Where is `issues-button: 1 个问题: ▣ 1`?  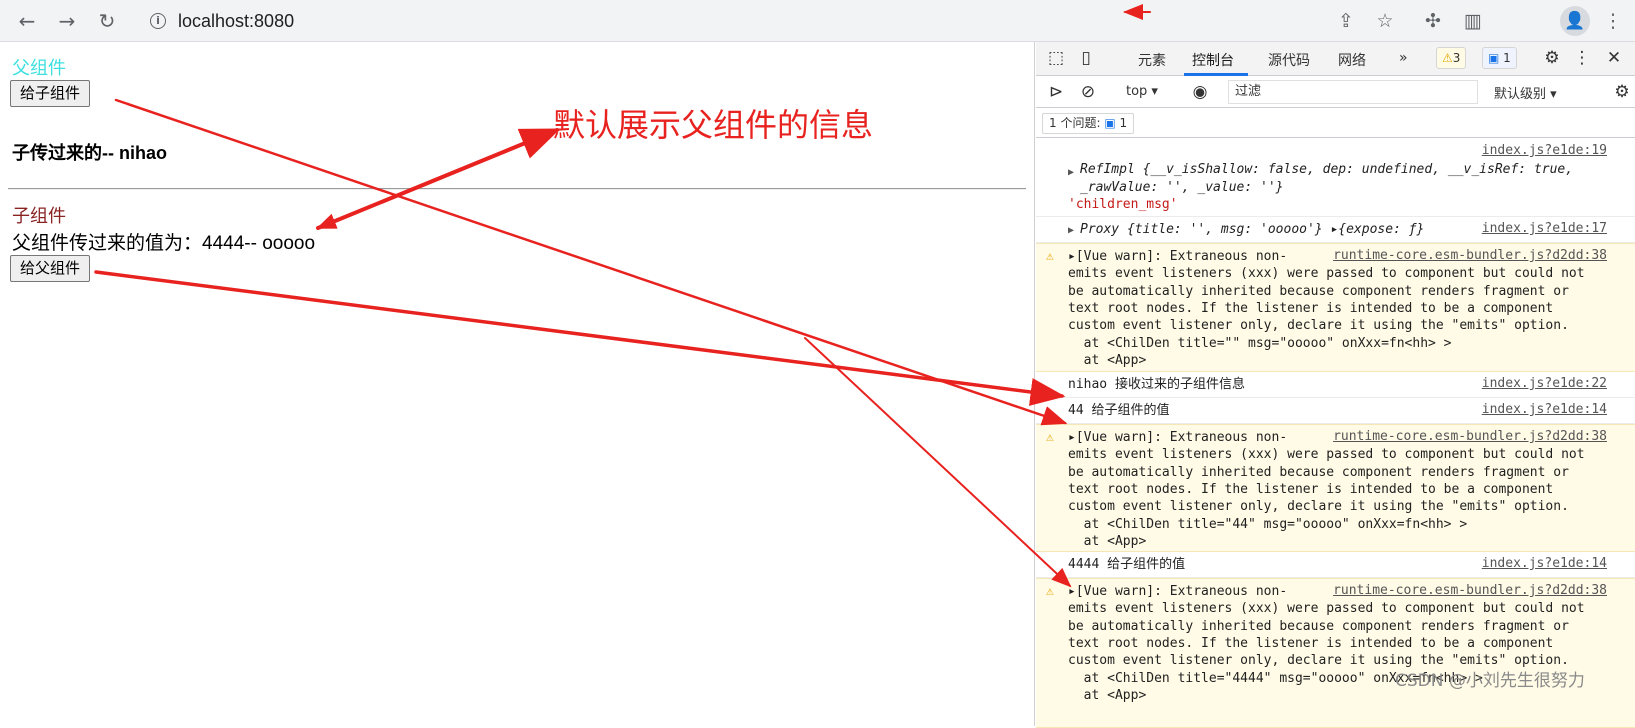 issues-button: 1 个问题: ▣ 1 is located at coordinates (1088, 123).